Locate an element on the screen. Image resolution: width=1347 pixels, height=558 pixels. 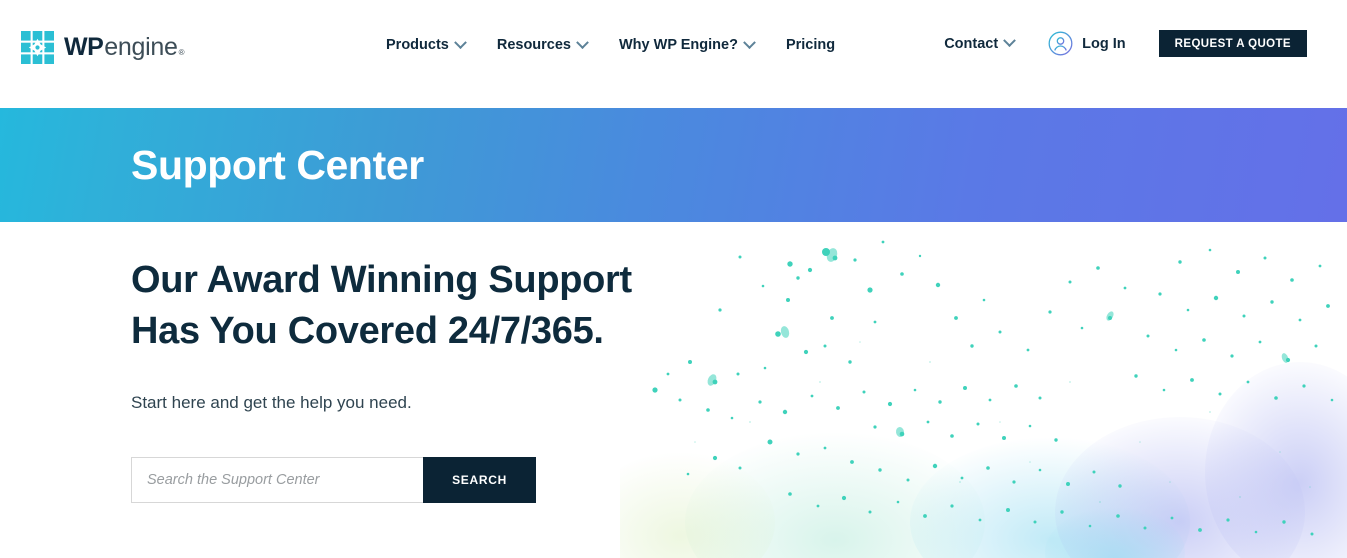
request-a-quote-button: REQUEST A QUOTE is located at coordinates (1232, 43).